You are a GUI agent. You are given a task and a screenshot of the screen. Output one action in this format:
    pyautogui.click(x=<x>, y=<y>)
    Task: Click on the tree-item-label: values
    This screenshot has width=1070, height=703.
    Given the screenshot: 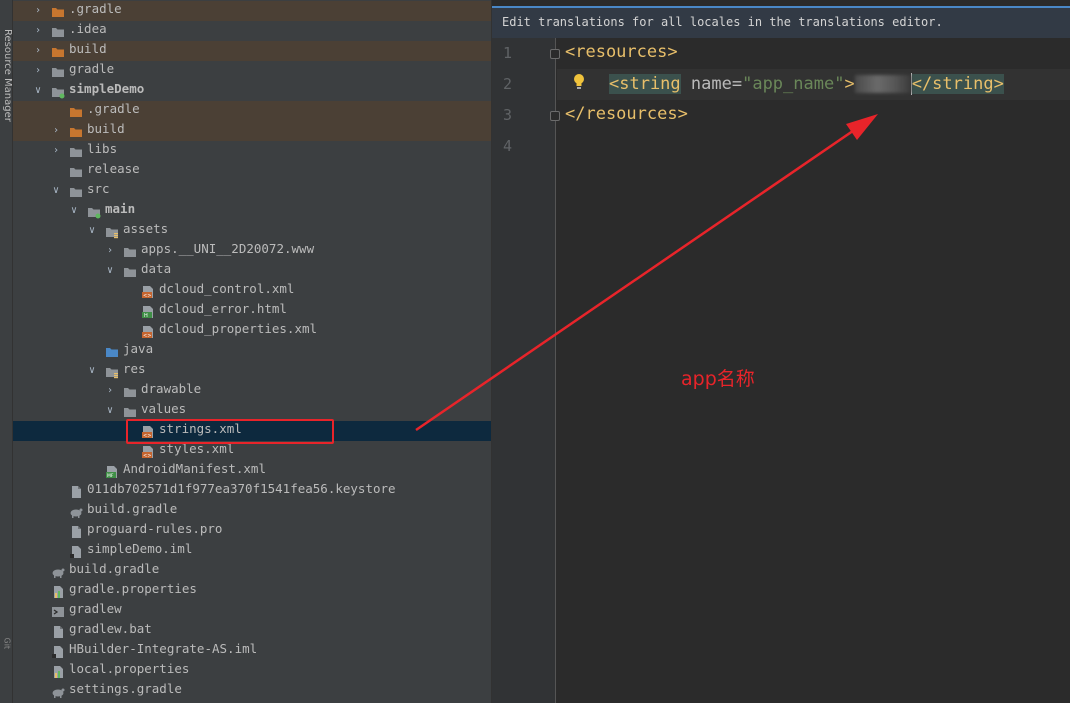 What is the action you would take?
    pyautogui.click(x=164, y=408)
    